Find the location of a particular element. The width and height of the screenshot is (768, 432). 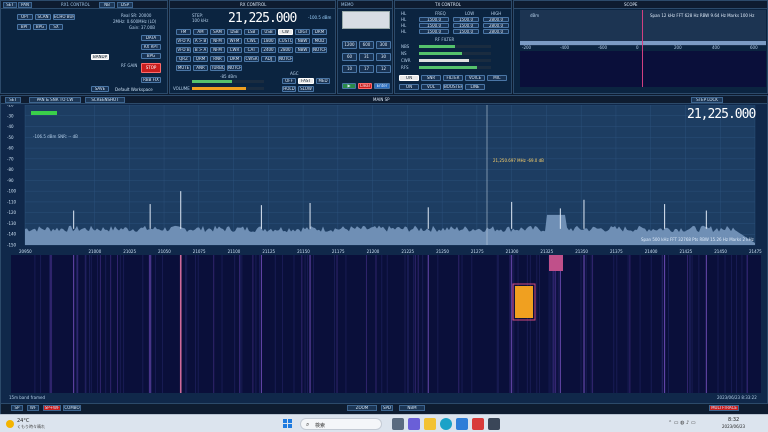

tx-bottom-button: SNR is located at coordinates (431, 78).